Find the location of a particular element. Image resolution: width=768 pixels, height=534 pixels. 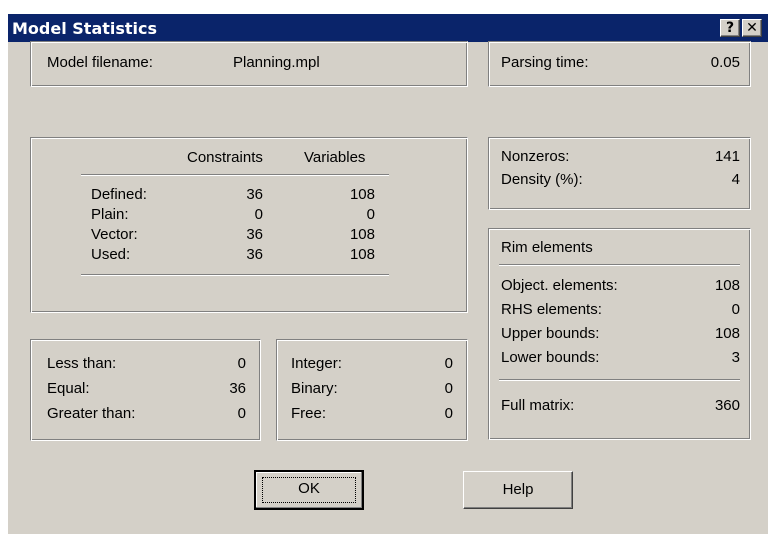

close-icon: ✕ is located at coordinates (752, 28).